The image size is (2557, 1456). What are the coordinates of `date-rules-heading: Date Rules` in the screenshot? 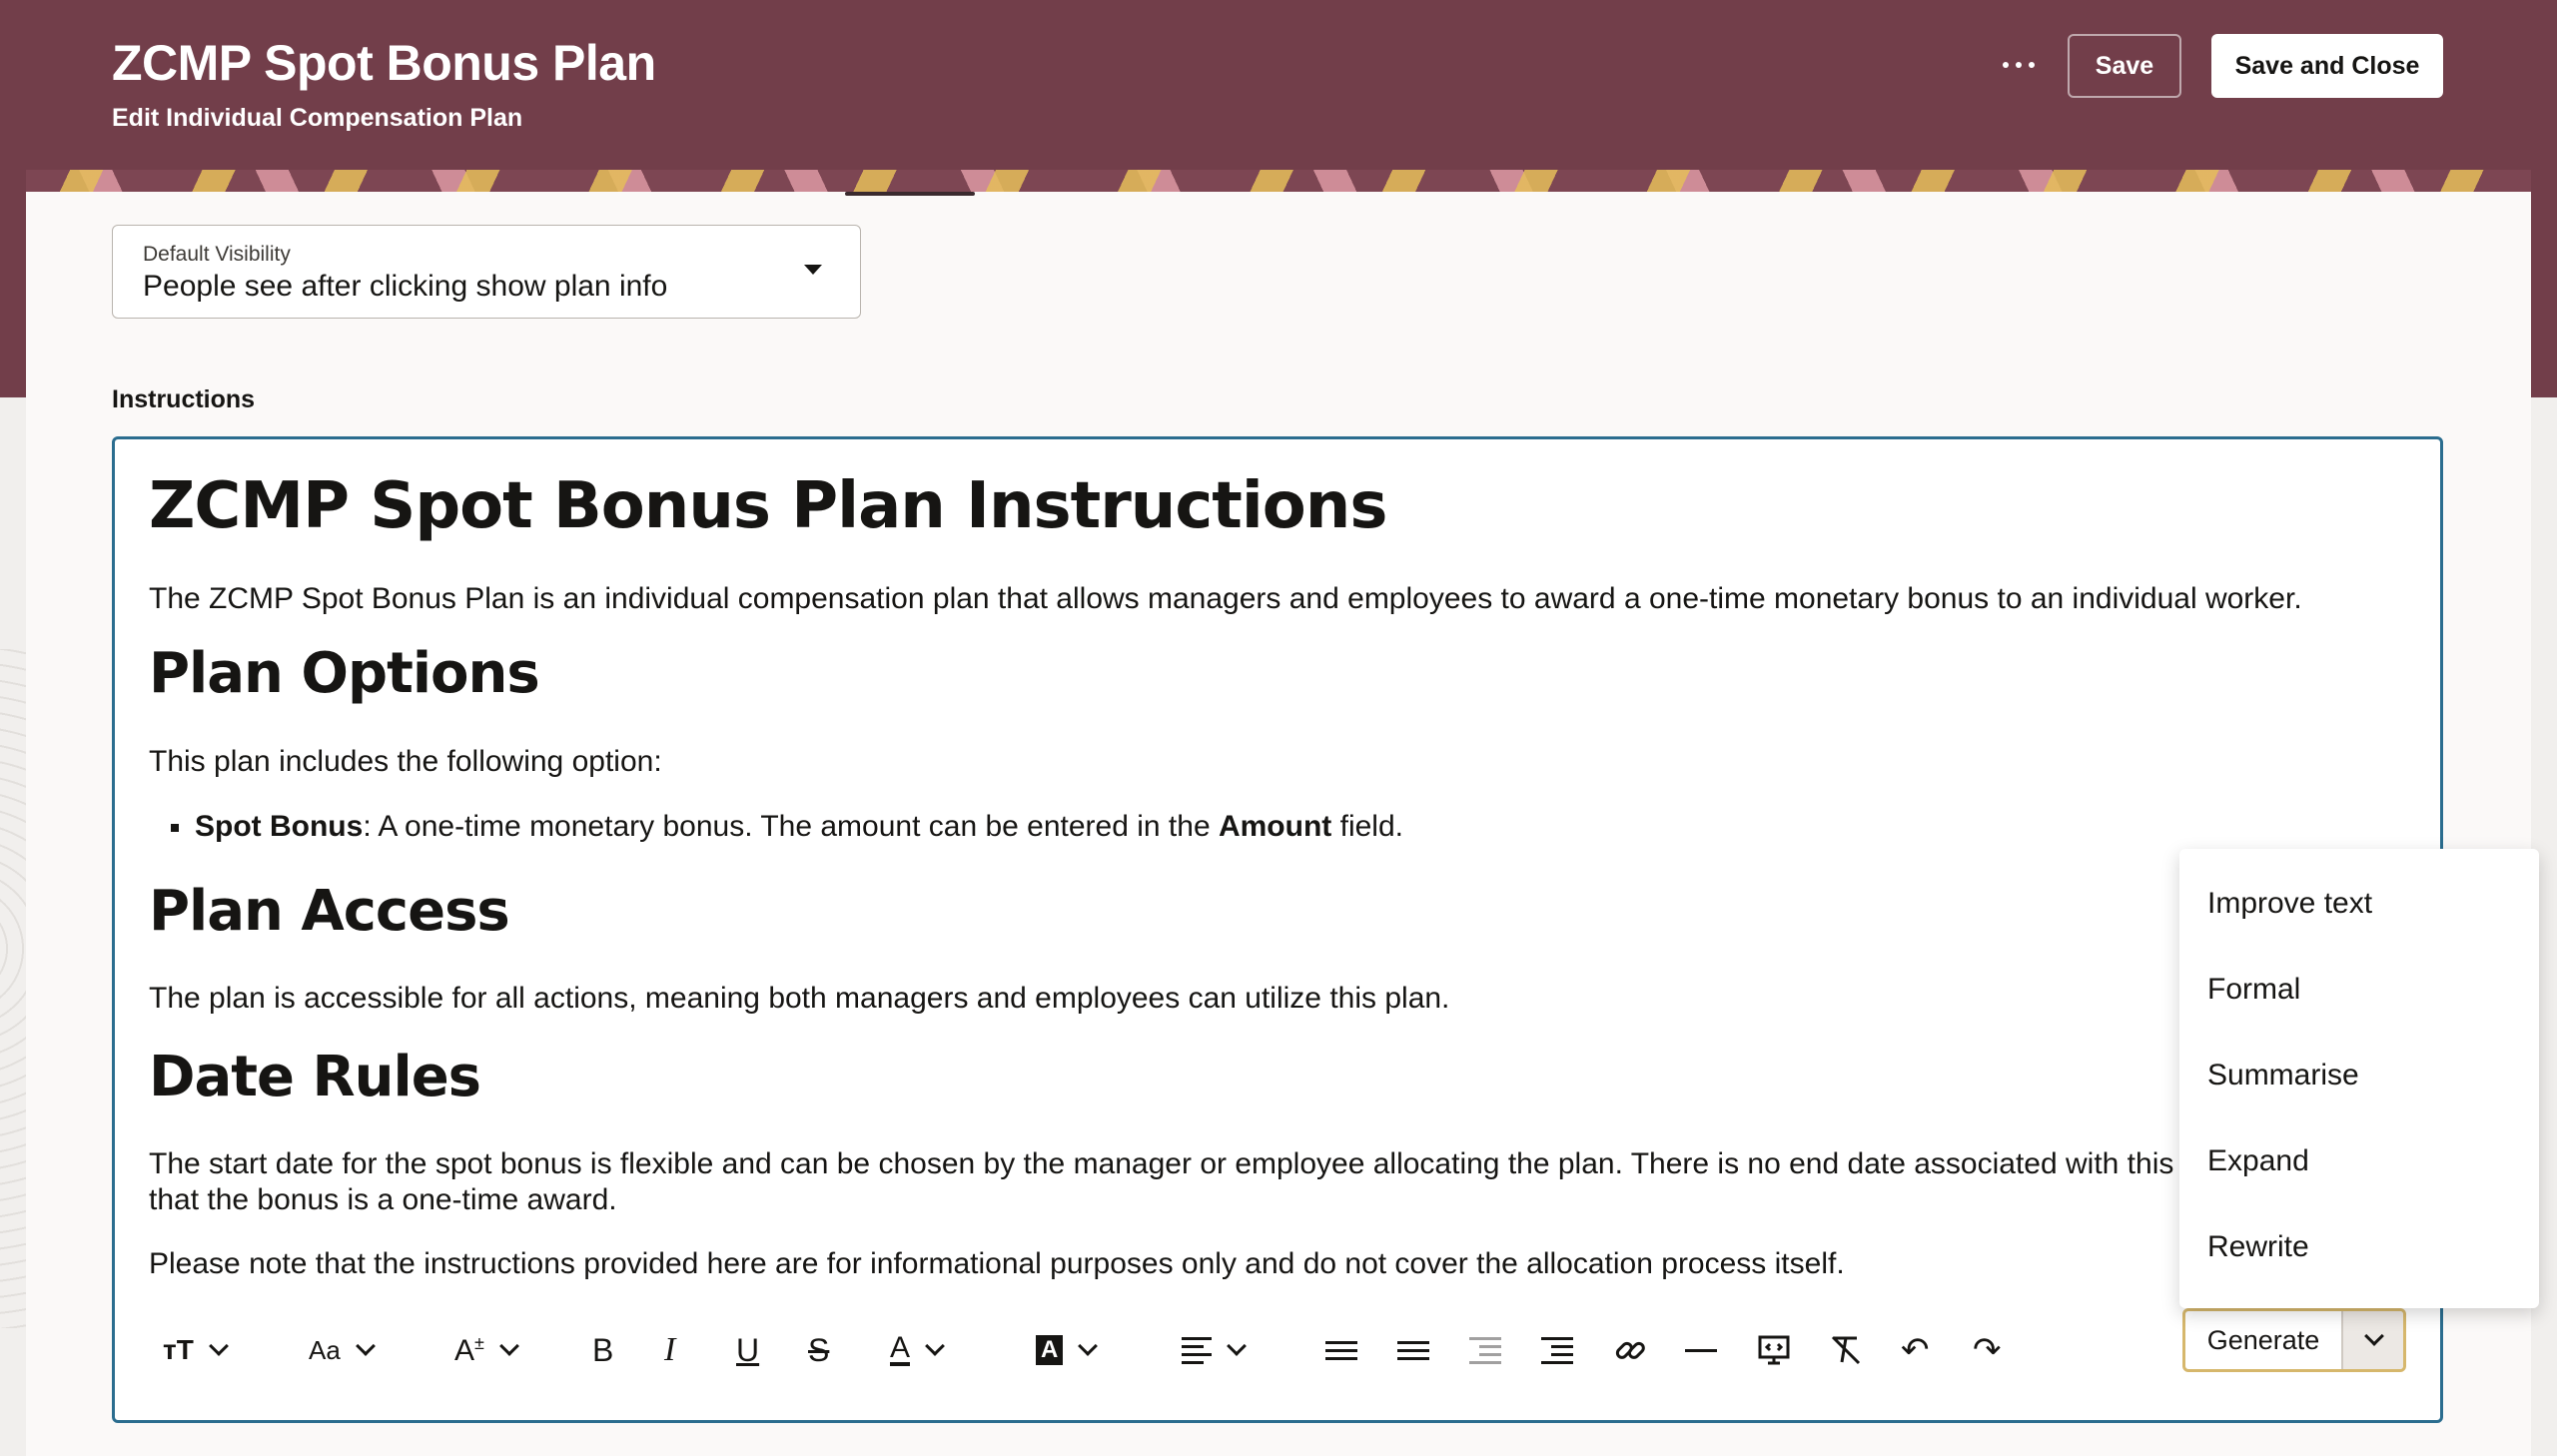 It's located at (315, 1077).